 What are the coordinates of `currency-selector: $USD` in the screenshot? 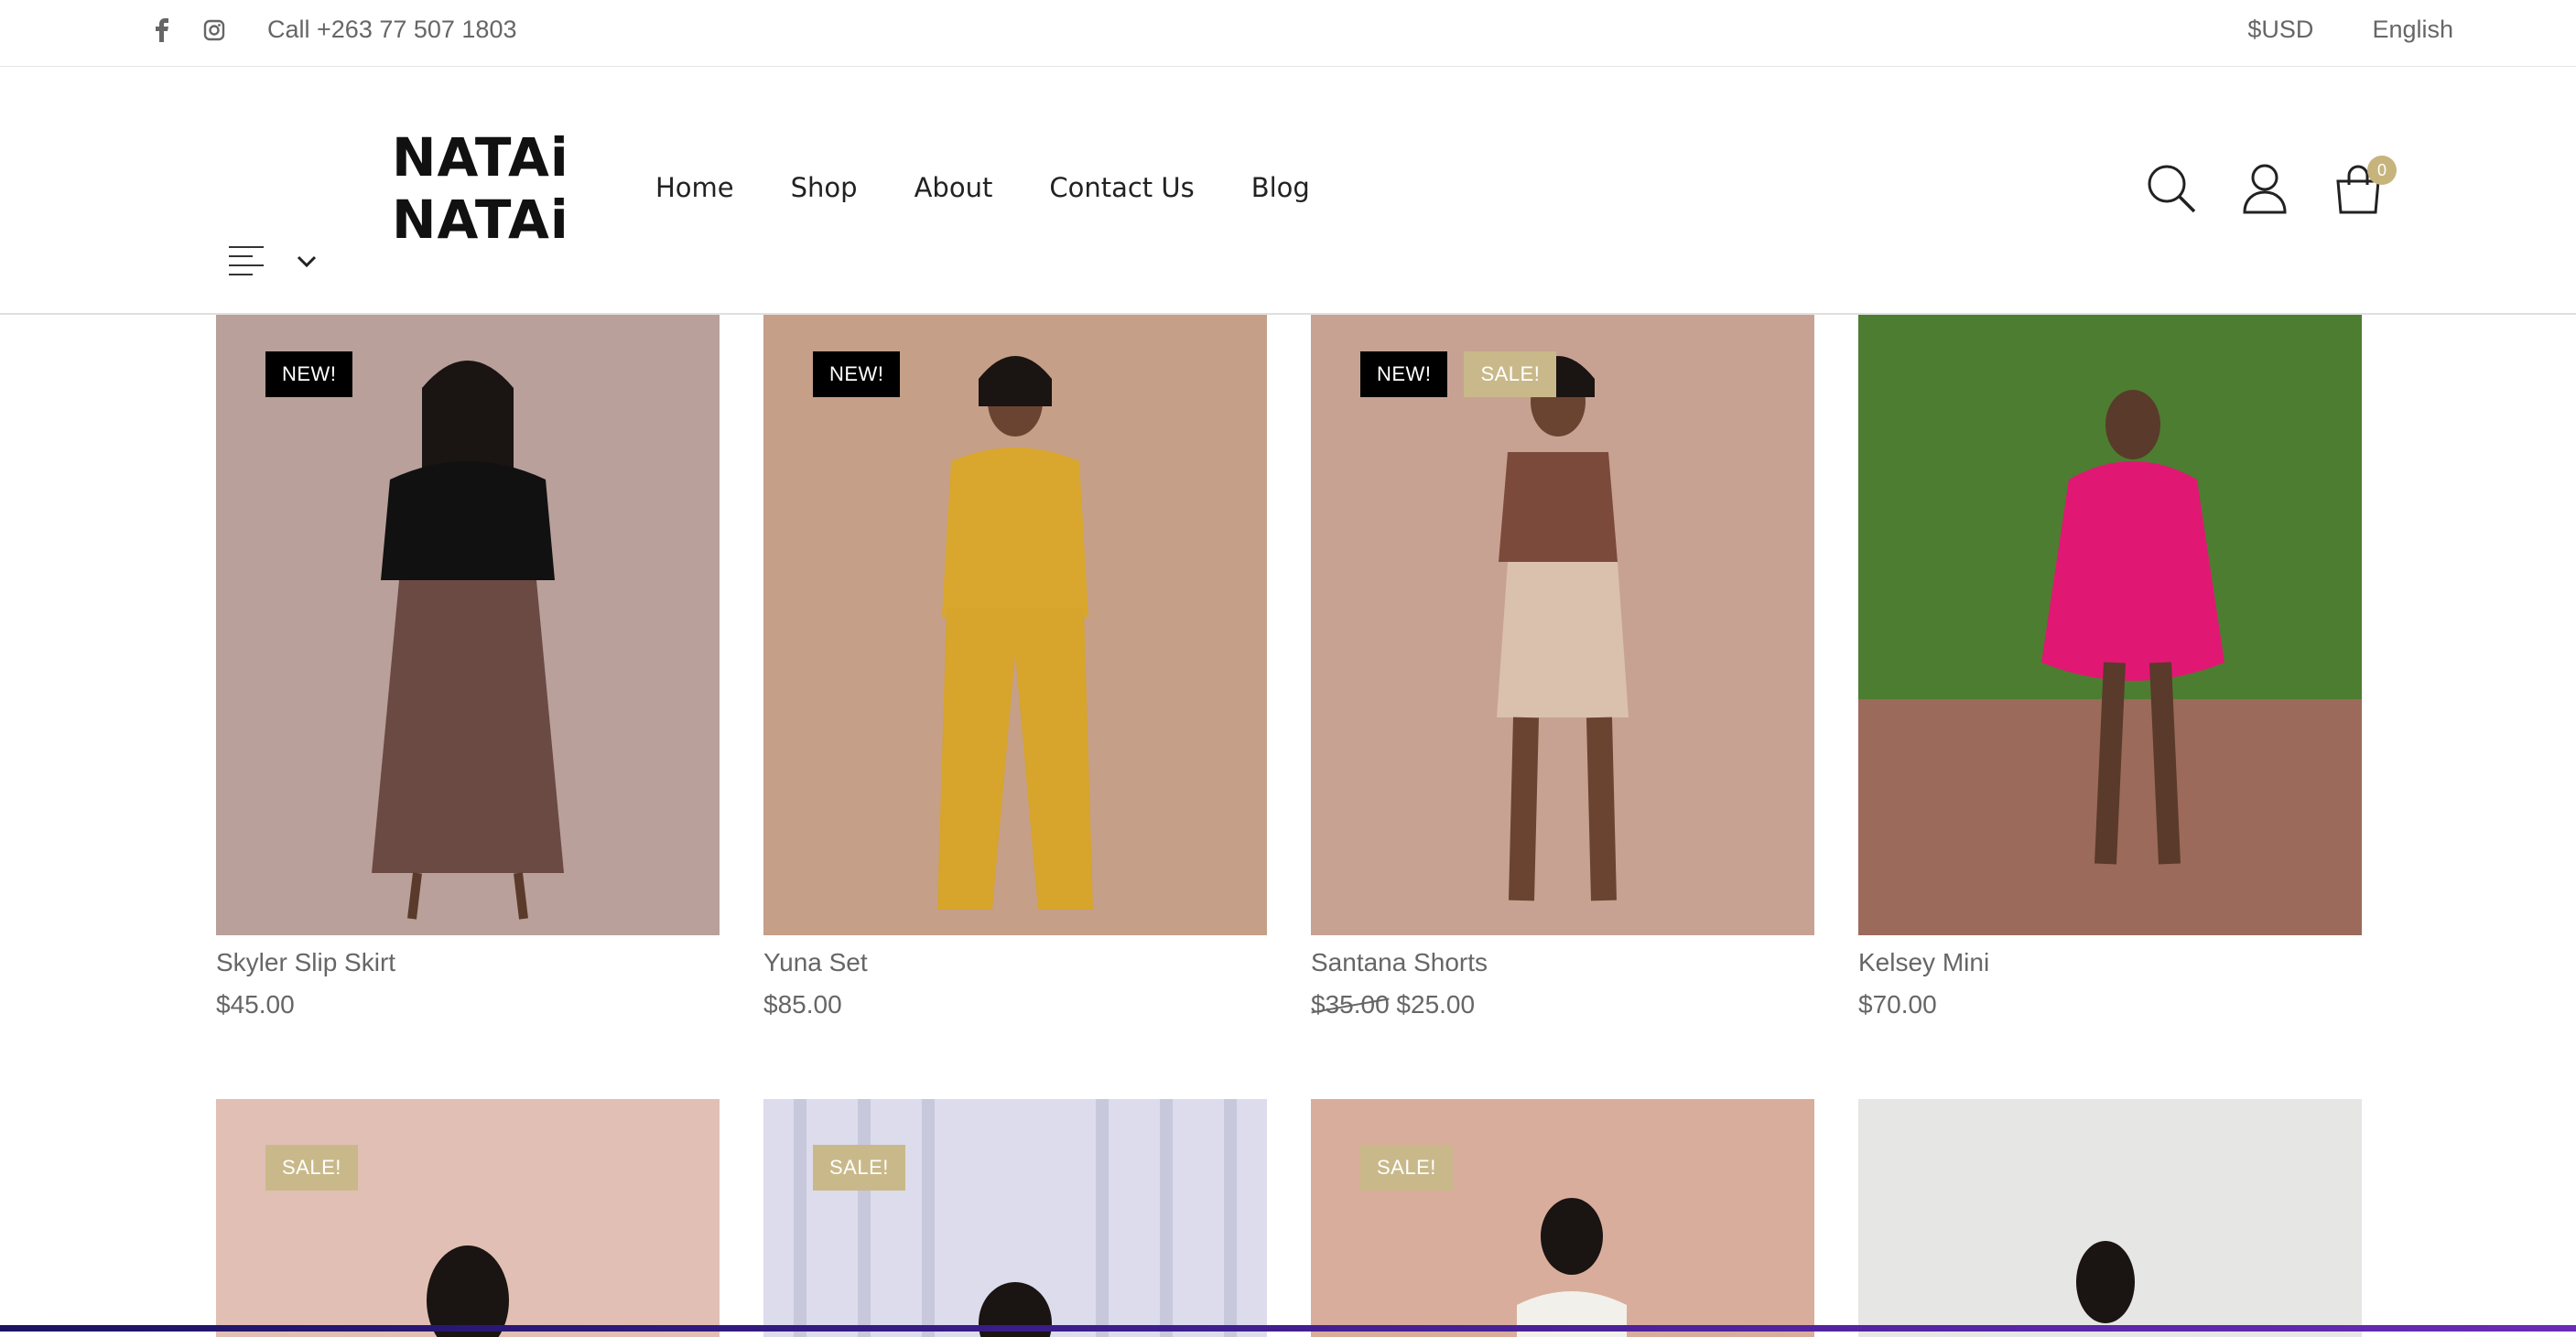 It's located at (2280, 30).